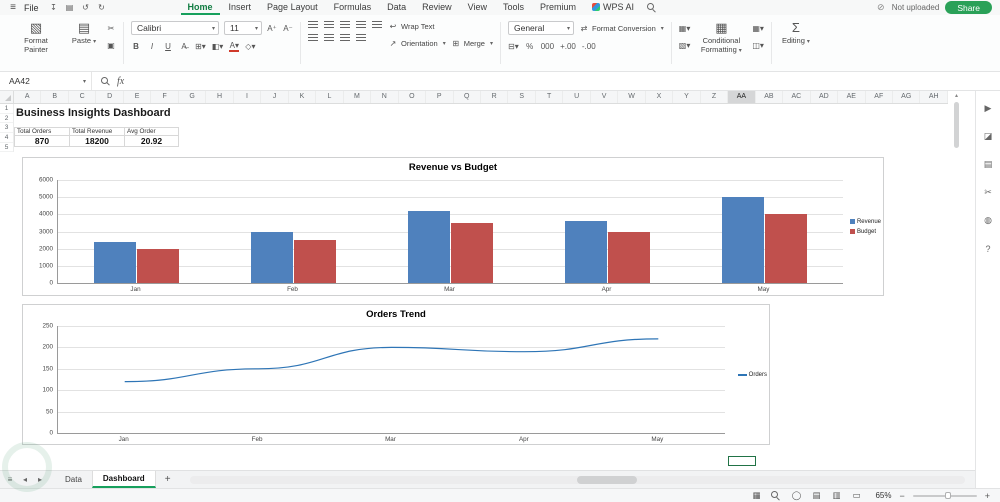  I want to click on function-search-icon, so click(105, 81).